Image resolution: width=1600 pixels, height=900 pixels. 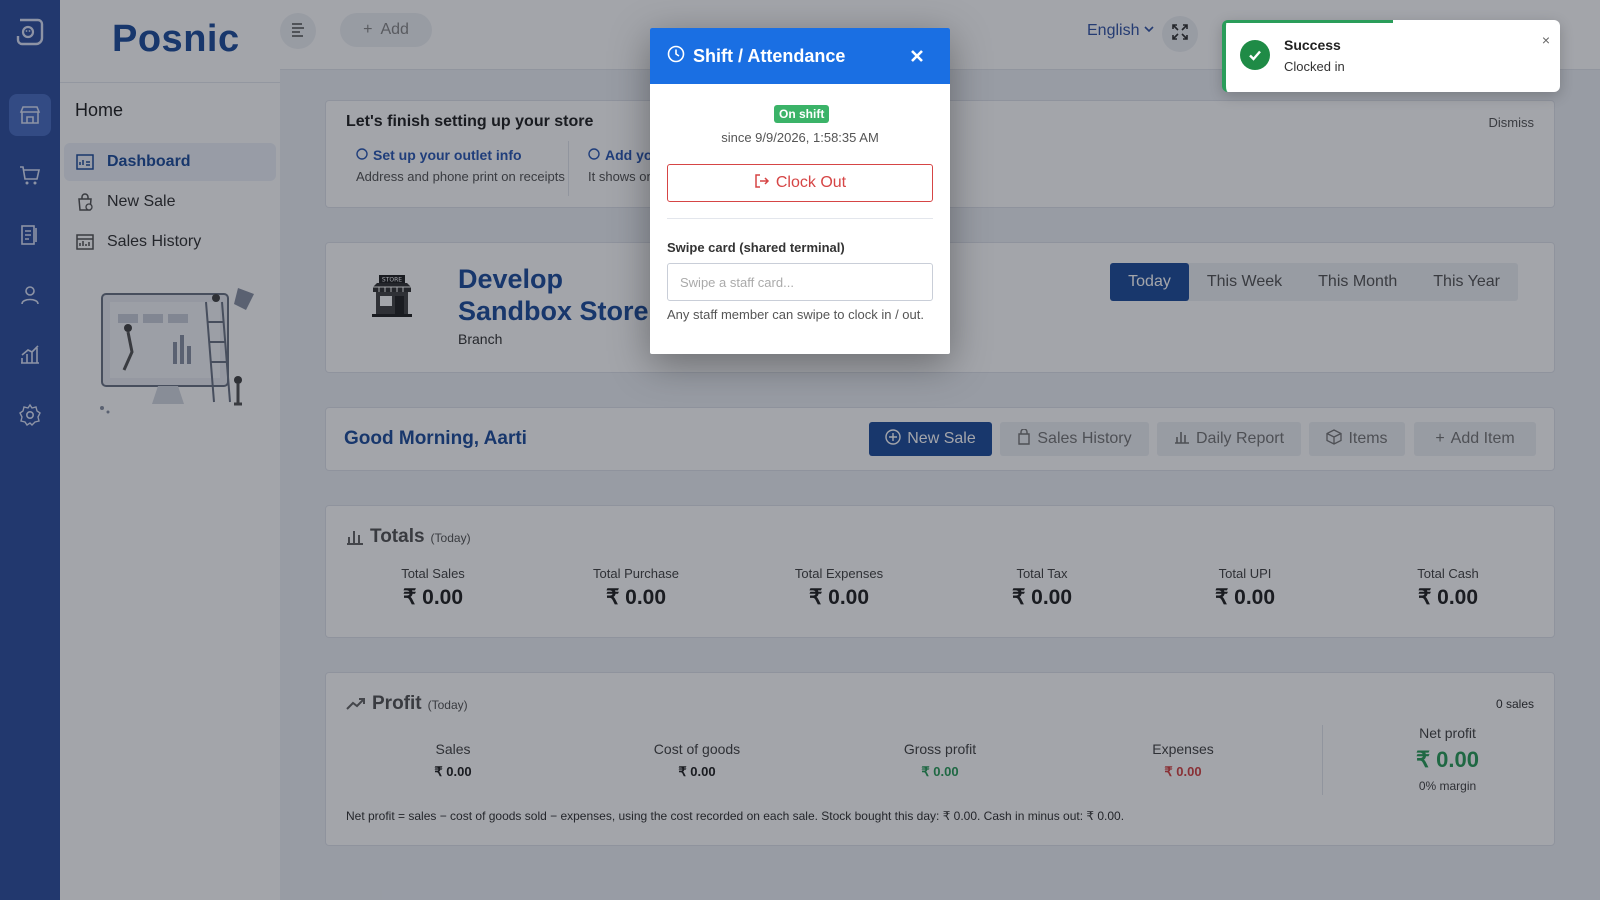 I want to click on check-circle-icon, so click(x=1255, y=55).